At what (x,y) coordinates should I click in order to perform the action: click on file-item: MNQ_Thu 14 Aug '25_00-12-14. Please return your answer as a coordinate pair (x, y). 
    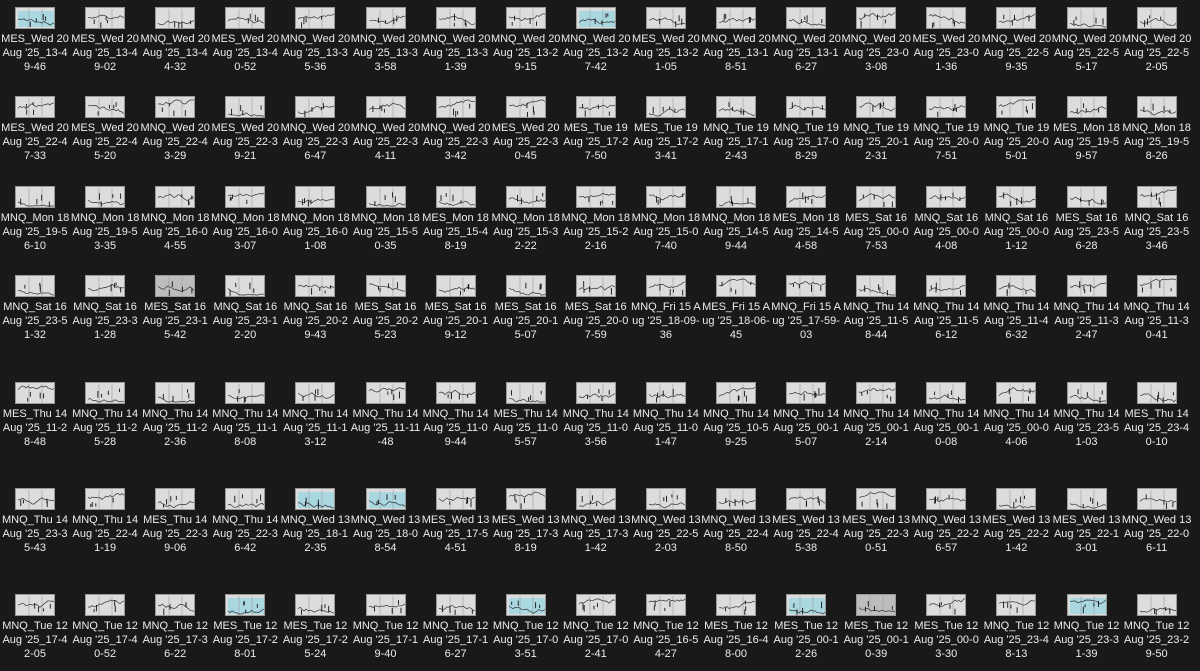
    Looking at the image, I should click on (876, 415).